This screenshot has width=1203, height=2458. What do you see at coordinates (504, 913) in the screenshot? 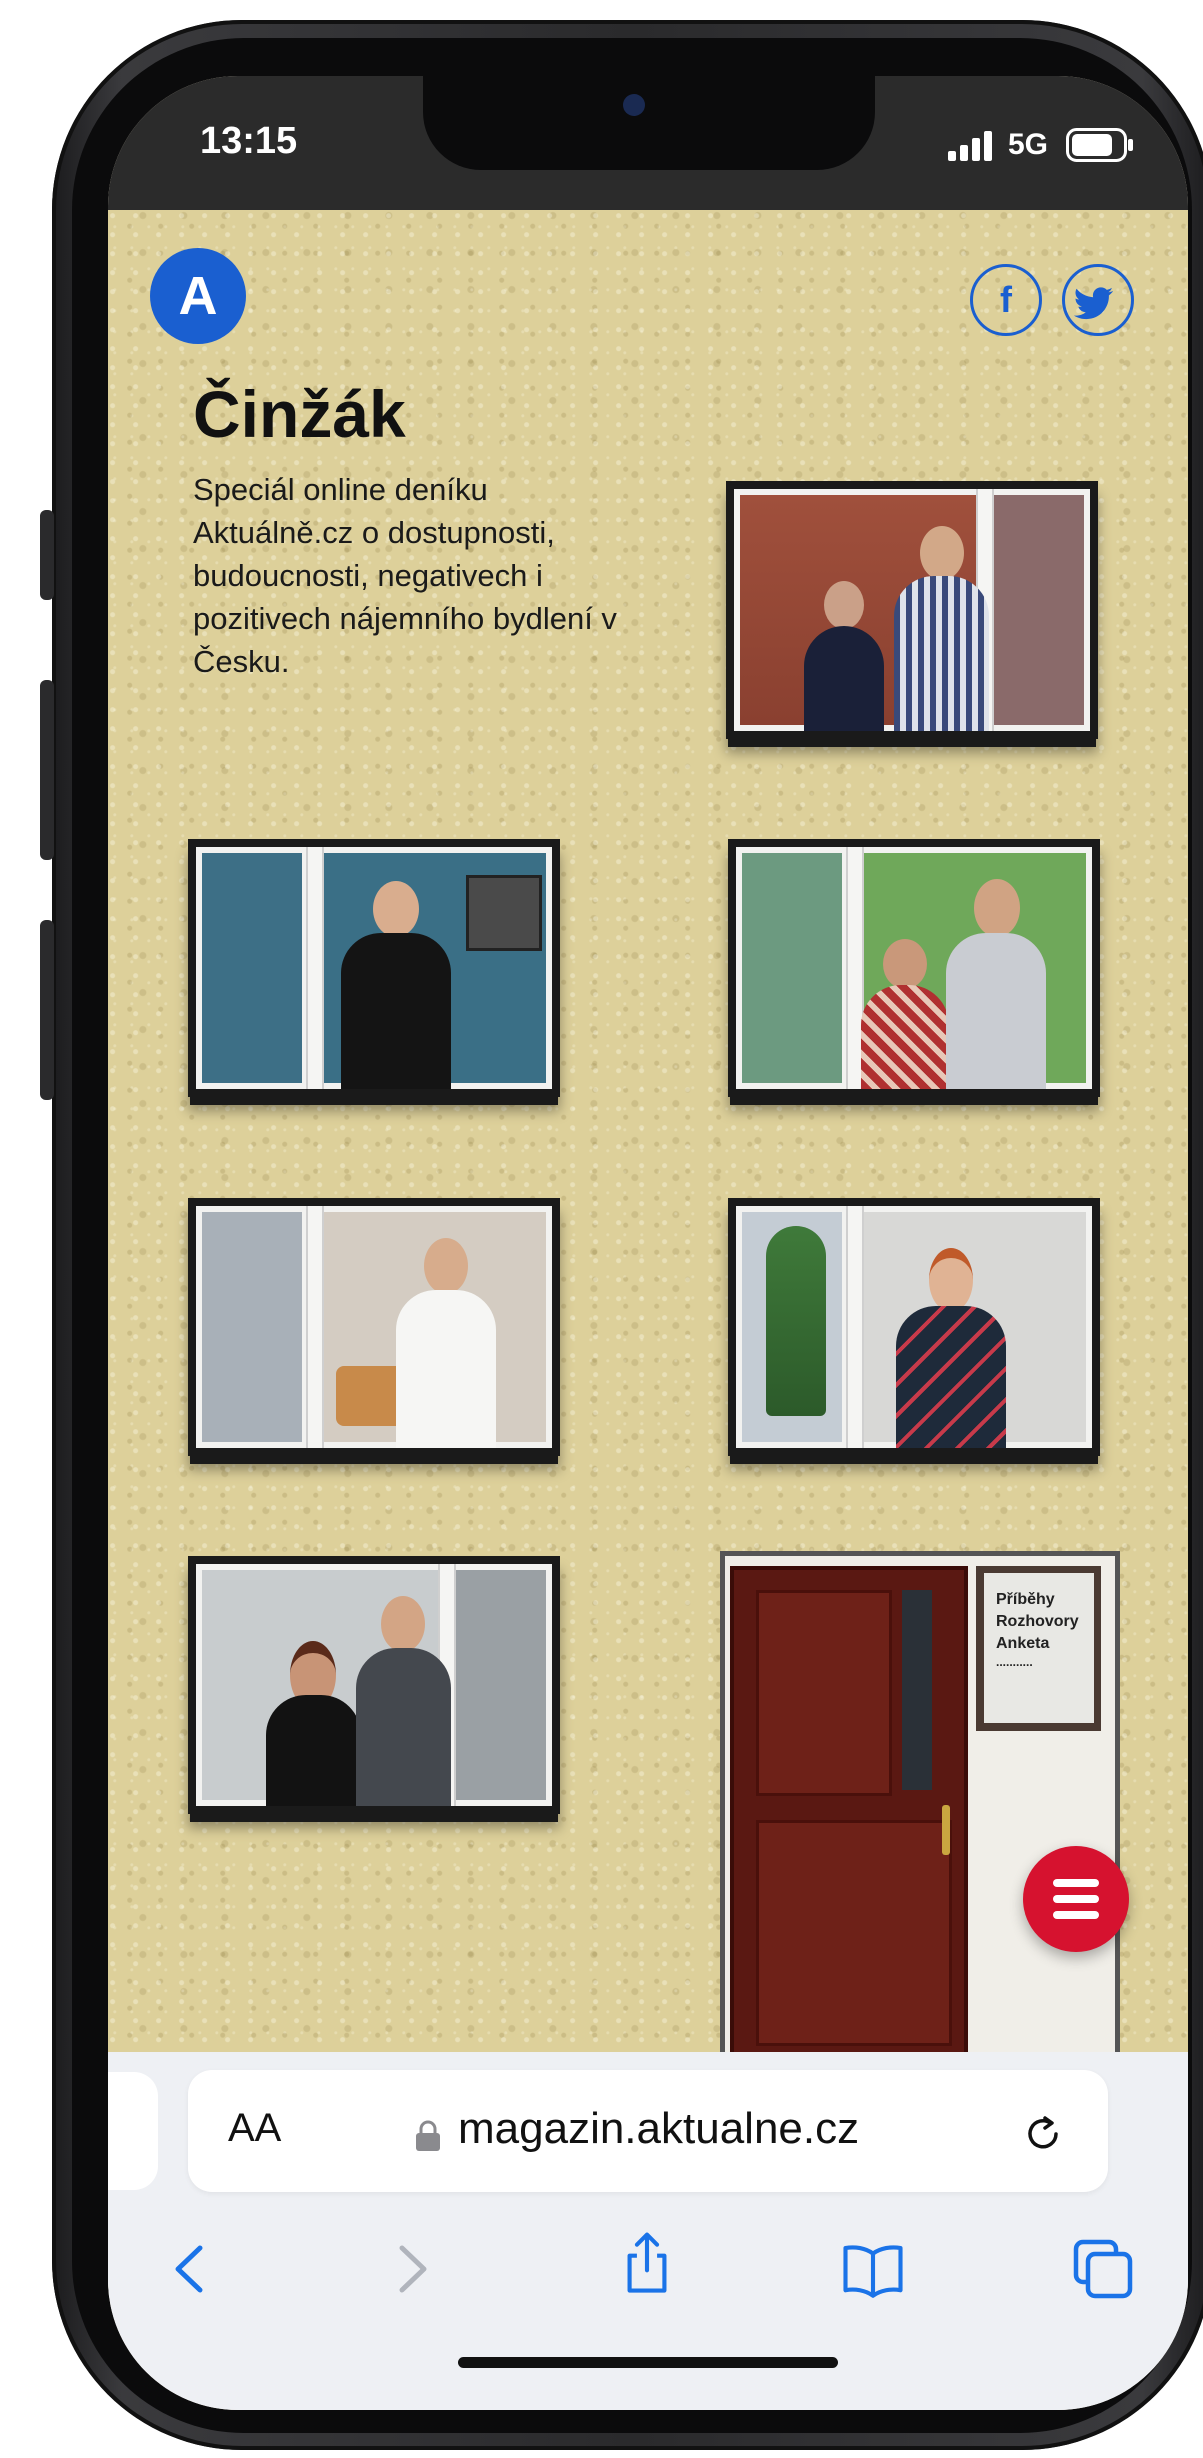
I see `wall-picture-flower` at bounding box center [504, 913].